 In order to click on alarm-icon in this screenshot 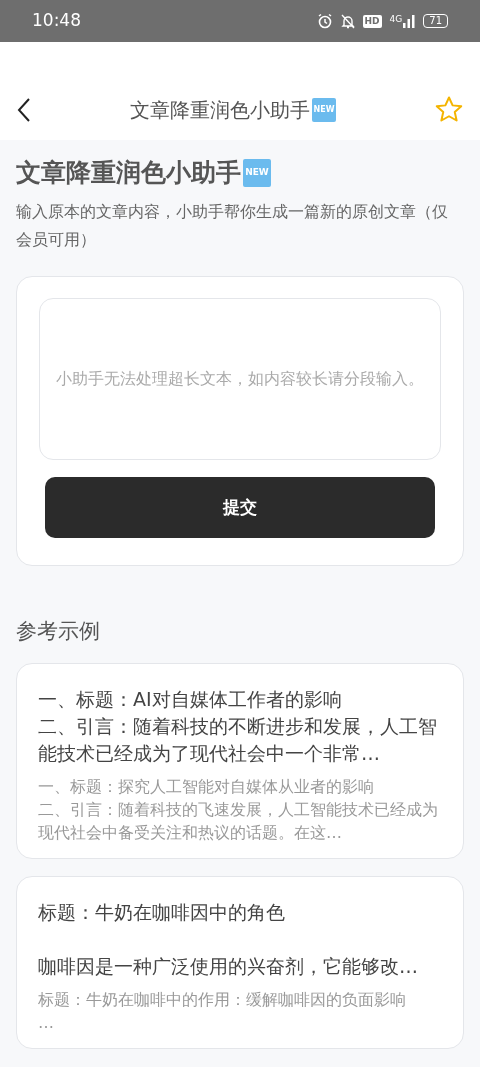, I will do `click(324, 21)`.